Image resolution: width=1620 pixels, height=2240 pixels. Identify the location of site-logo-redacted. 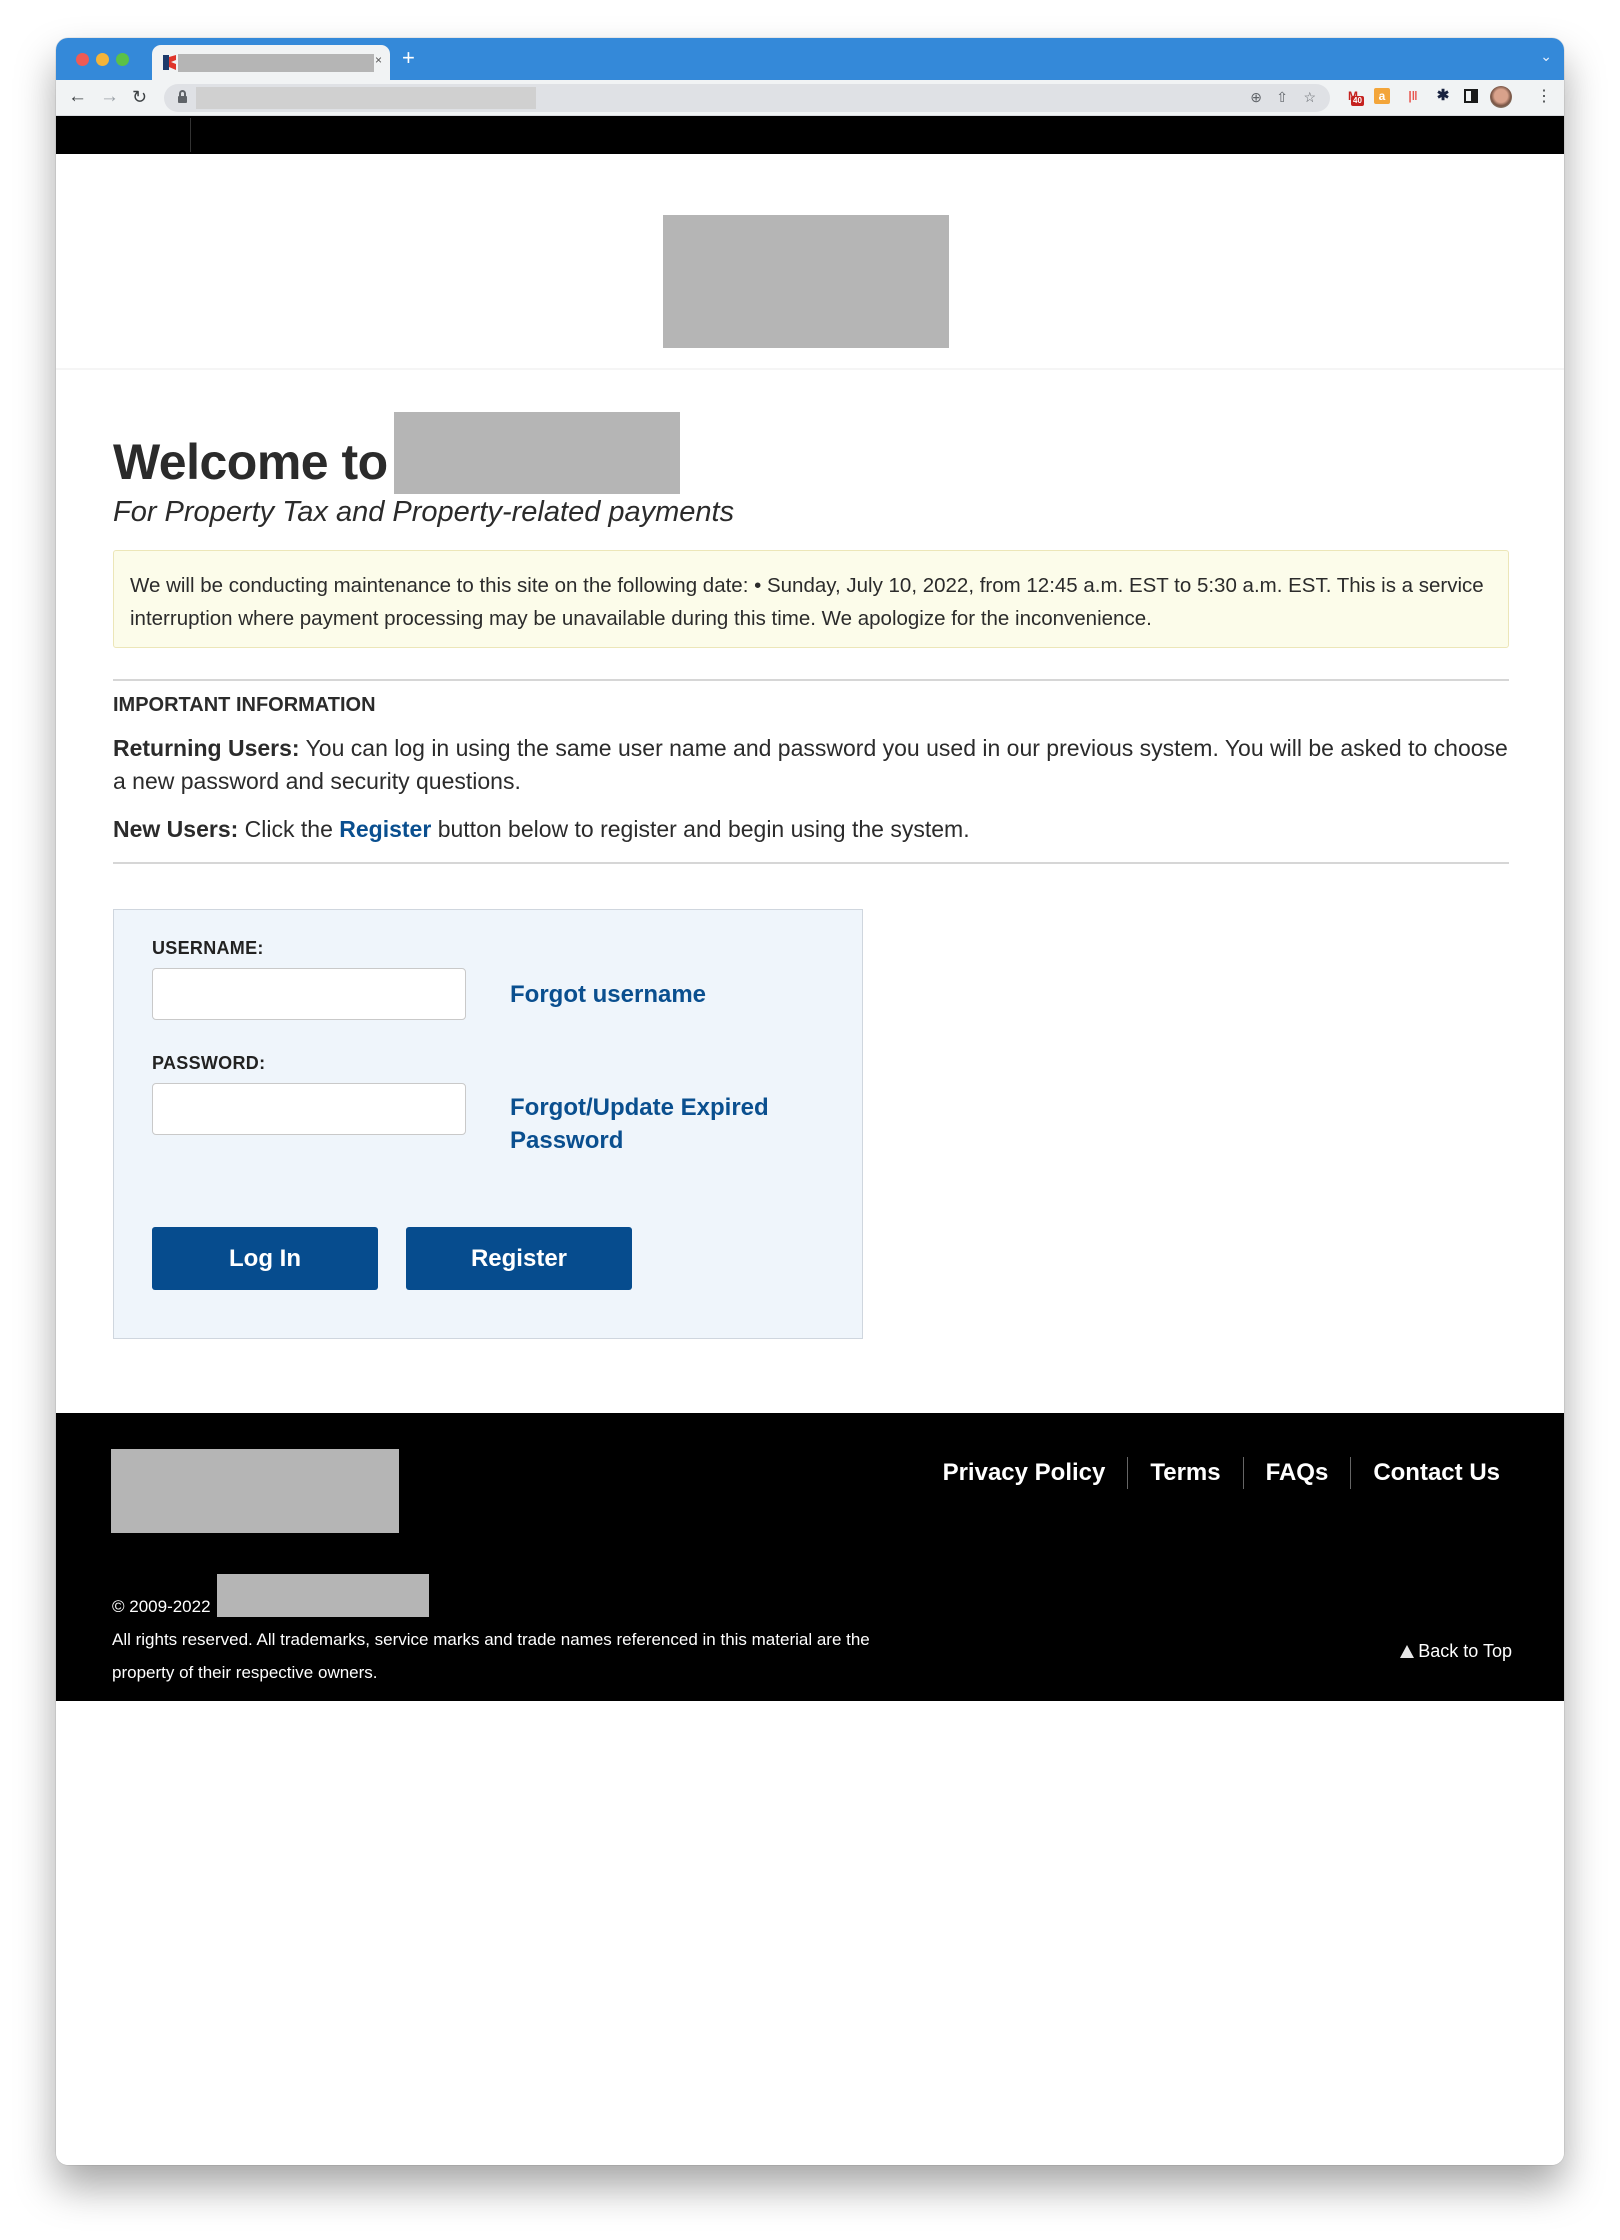
(806, 281).